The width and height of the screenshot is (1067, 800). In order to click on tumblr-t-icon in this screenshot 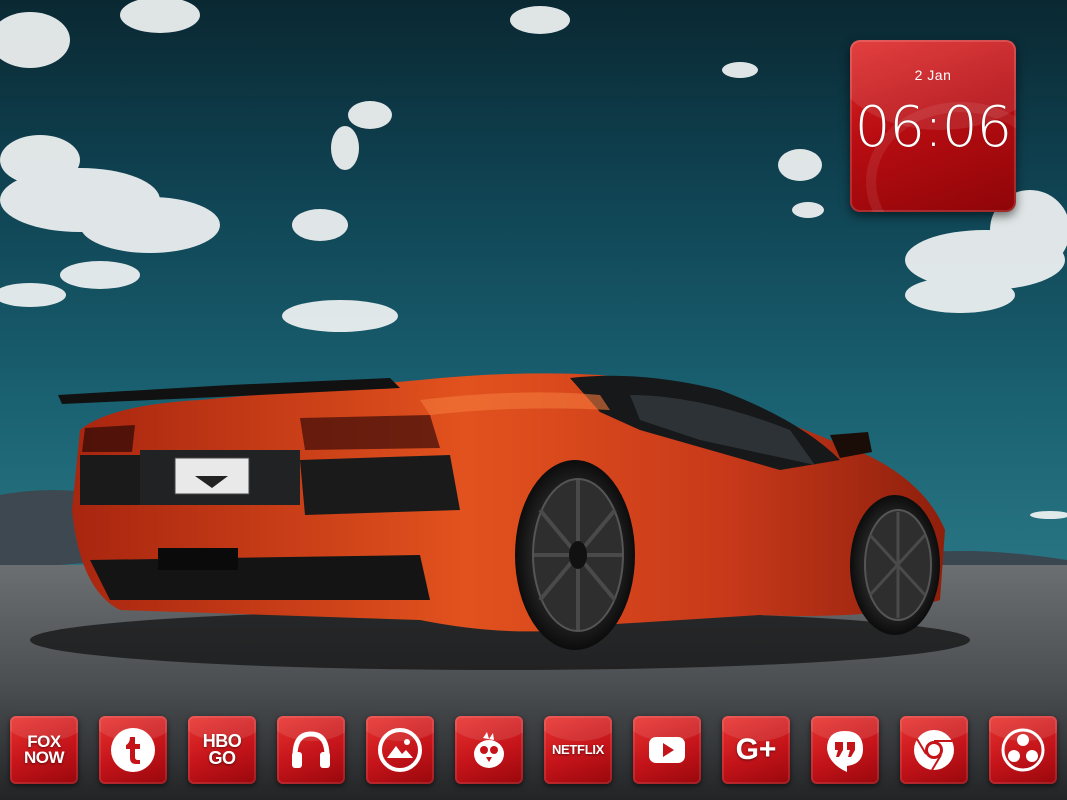, I will do `click(133, 750)`.